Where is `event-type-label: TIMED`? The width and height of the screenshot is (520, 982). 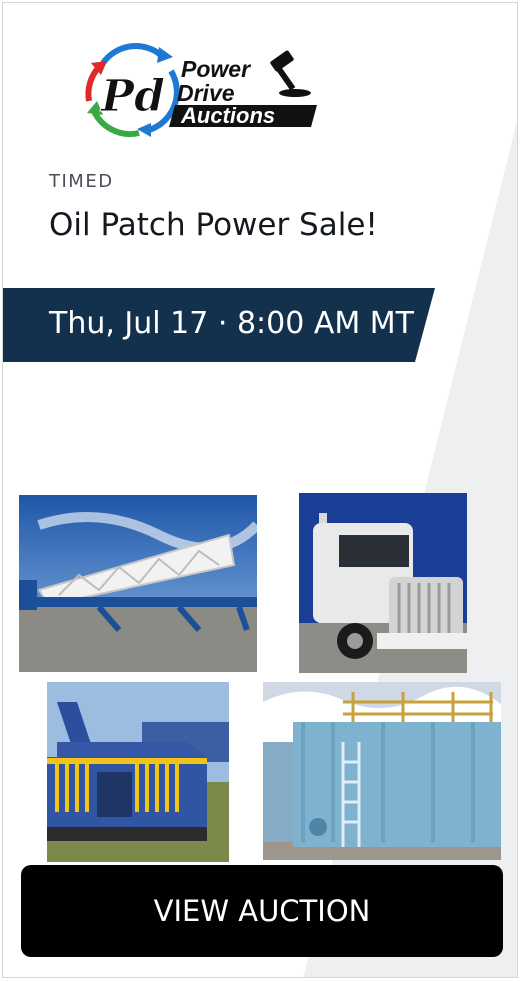
event-type-label: TIMED is located at coordinates (81, 181).